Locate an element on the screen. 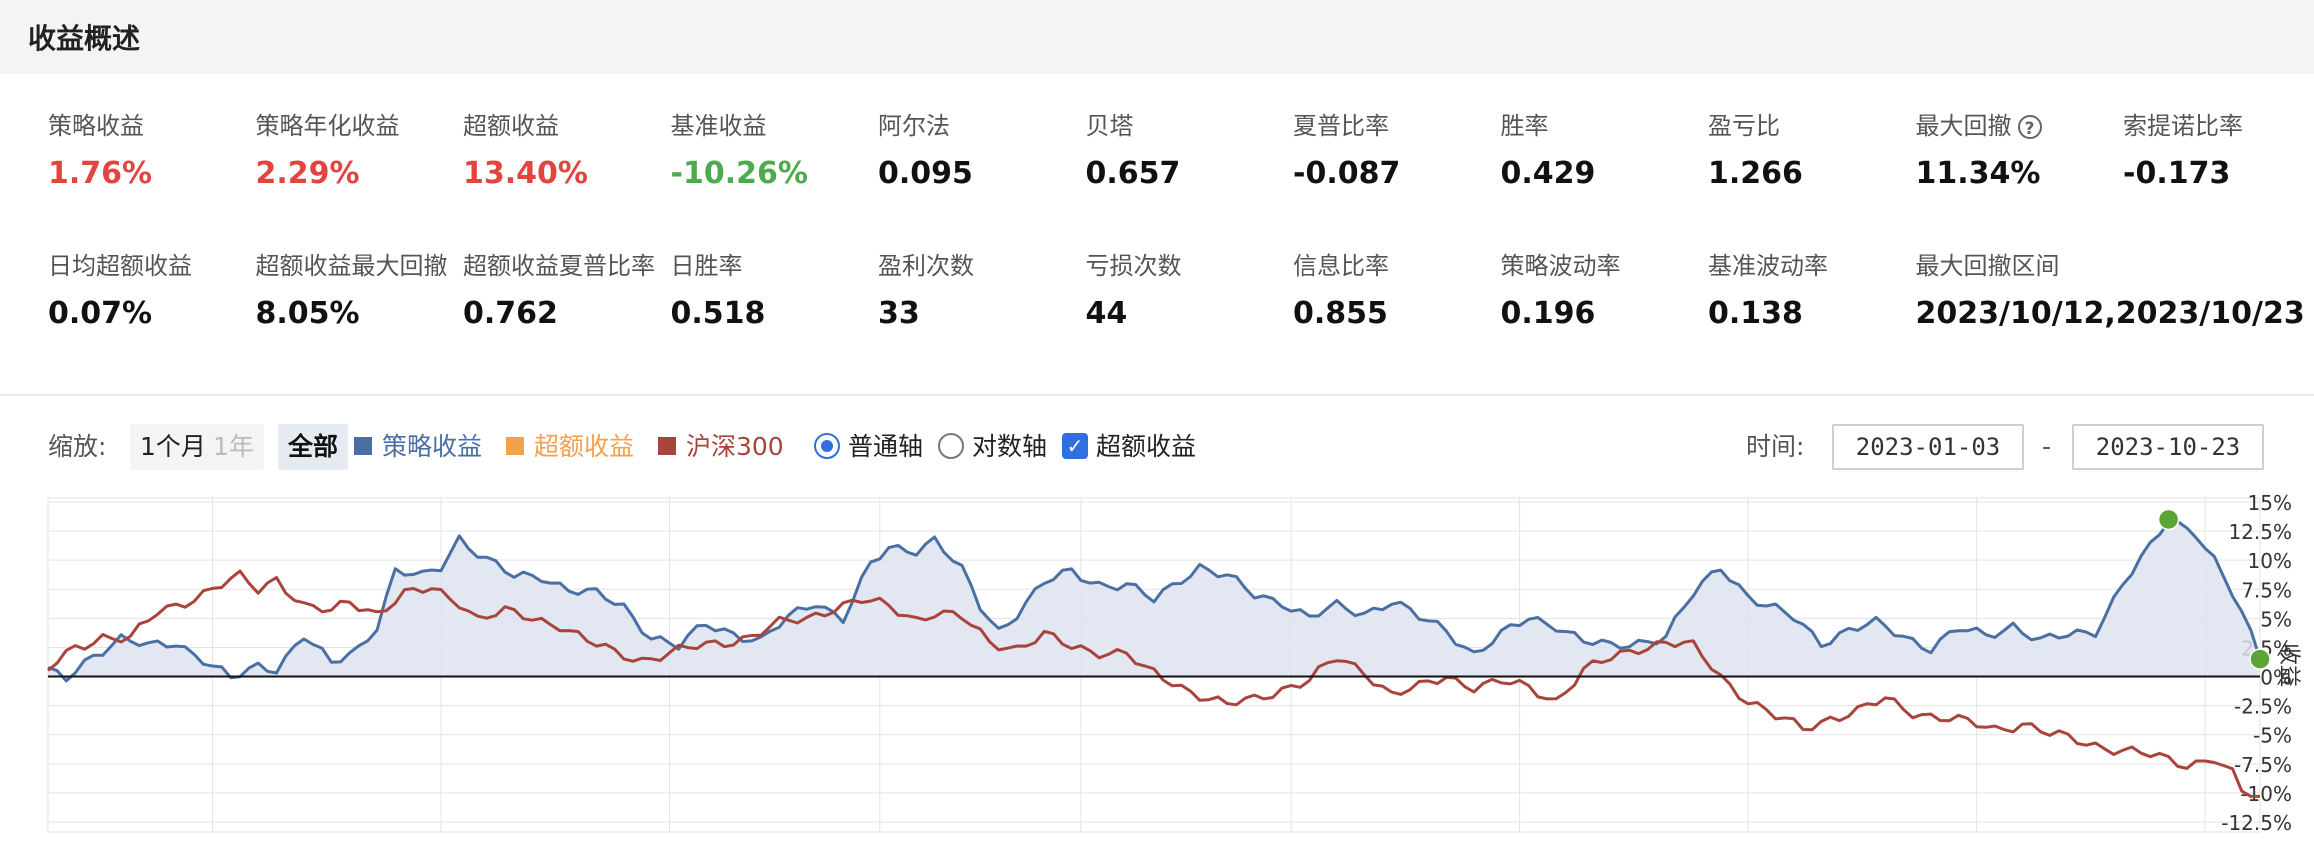 This screenshot has width=2314, height=848. metric-metrics_row1-4: 阿尔法 0.095 is located at coordinates (983, 150).